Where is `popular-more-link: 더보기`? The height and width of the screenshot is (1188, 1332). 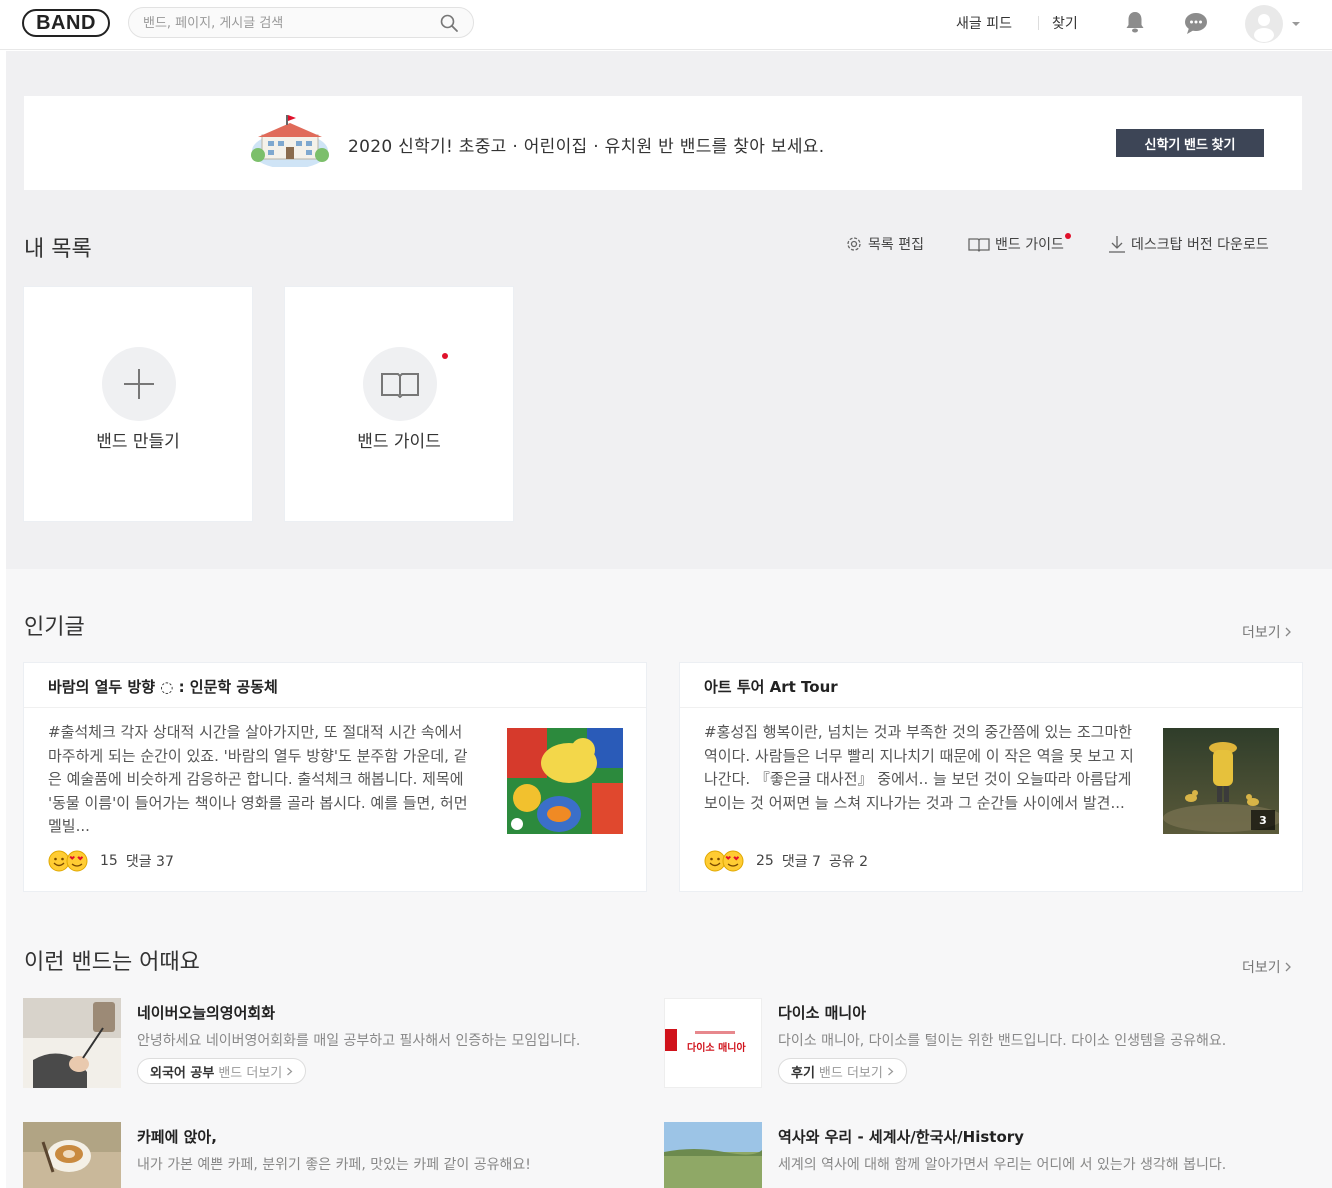
popular-more-link: 더보기 is located at coordinates (1267, 632).